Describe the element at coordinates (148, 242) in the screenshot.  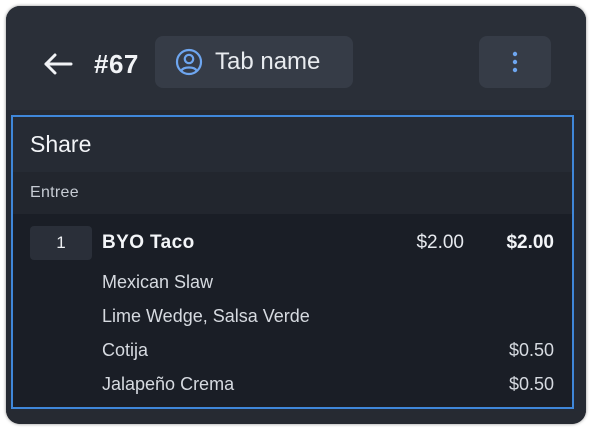
I see `item-name: BYO Taco` at that location.